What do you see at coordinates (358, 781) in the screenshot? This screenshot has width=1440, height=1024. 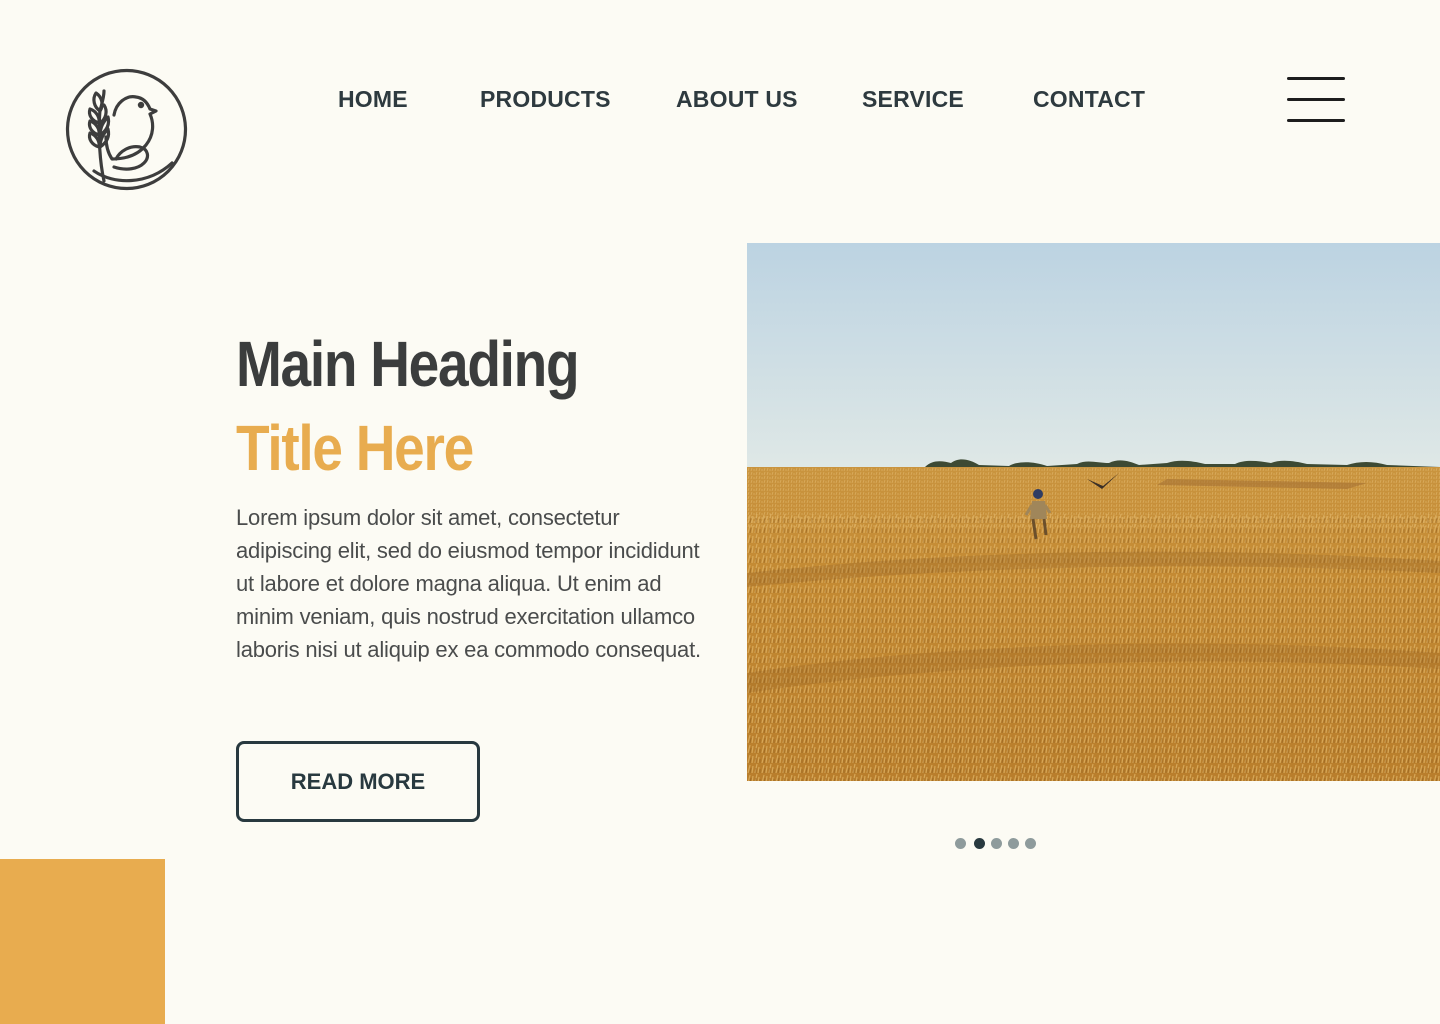 I see `read-more-button: READ MORE` at bounding box center [358, 781].